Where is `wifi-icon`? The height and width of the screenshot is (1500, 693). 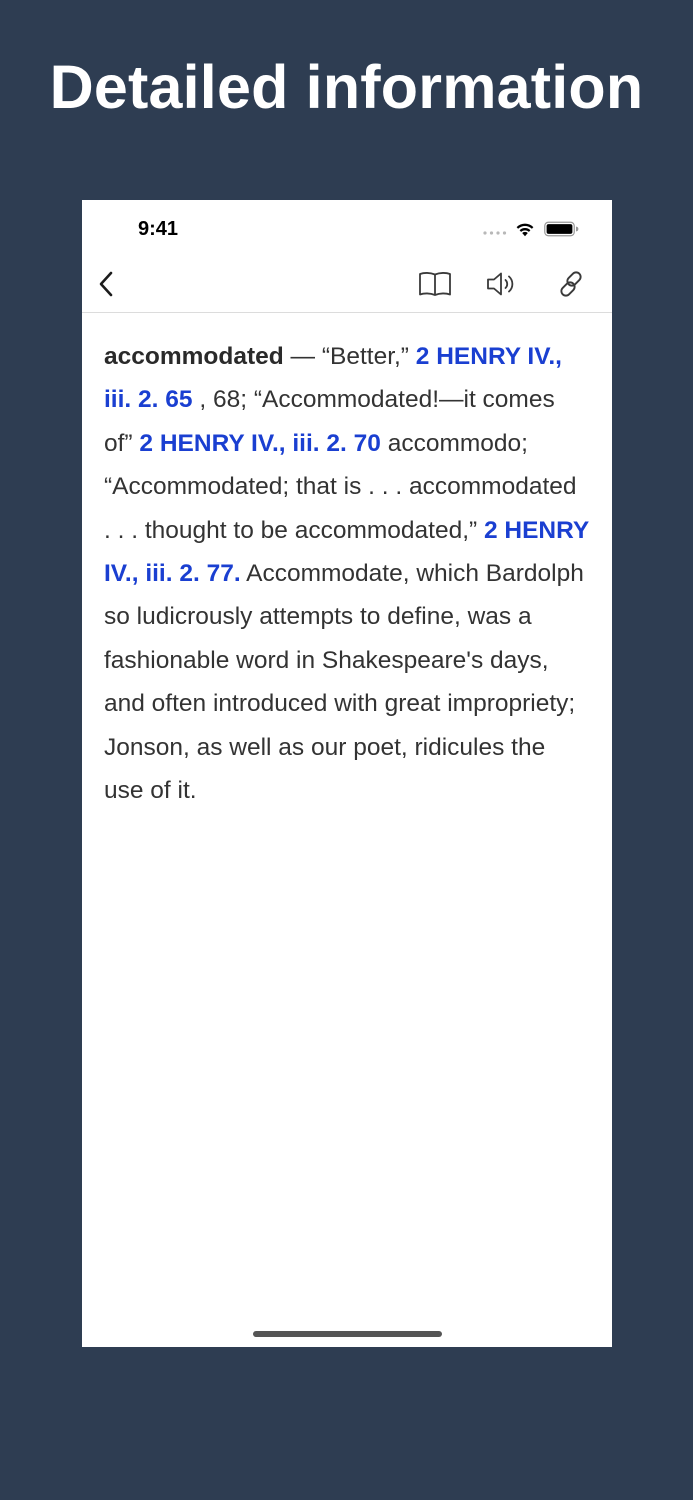
wifi-icon is located at coordinates (525, 230).